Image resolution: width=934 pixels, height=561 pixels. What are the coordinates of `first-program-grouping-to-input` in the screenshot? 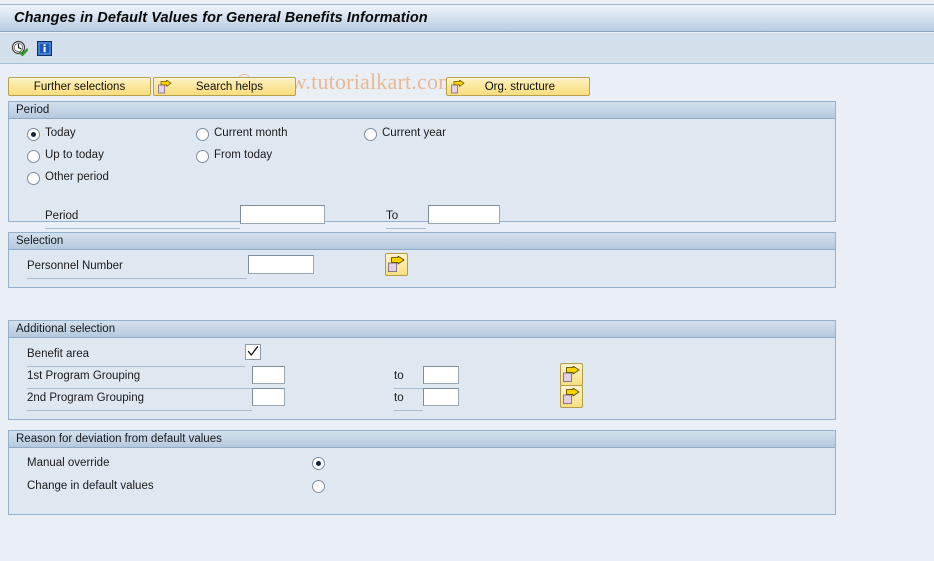 It's located at (441, 375).